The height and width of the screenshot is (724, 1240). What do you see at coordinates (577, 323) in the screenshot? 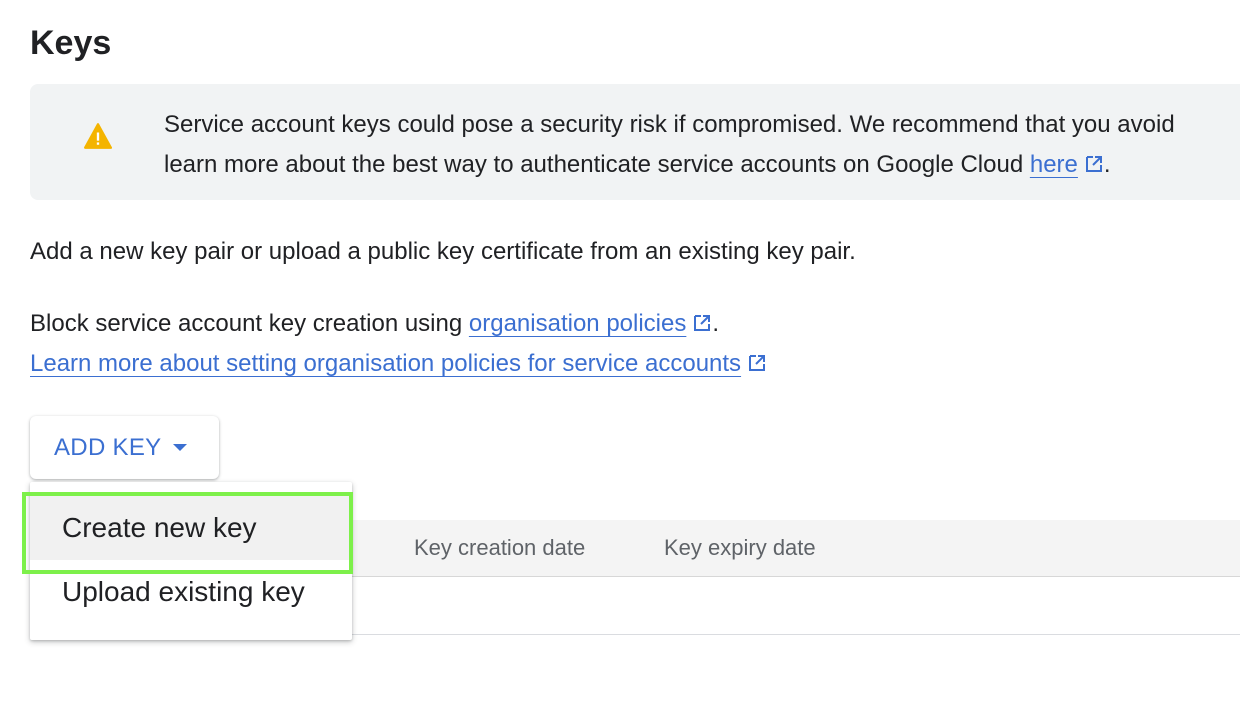
I see `organisation-policies-link: organisation policies` at bounding box center [577, 323].